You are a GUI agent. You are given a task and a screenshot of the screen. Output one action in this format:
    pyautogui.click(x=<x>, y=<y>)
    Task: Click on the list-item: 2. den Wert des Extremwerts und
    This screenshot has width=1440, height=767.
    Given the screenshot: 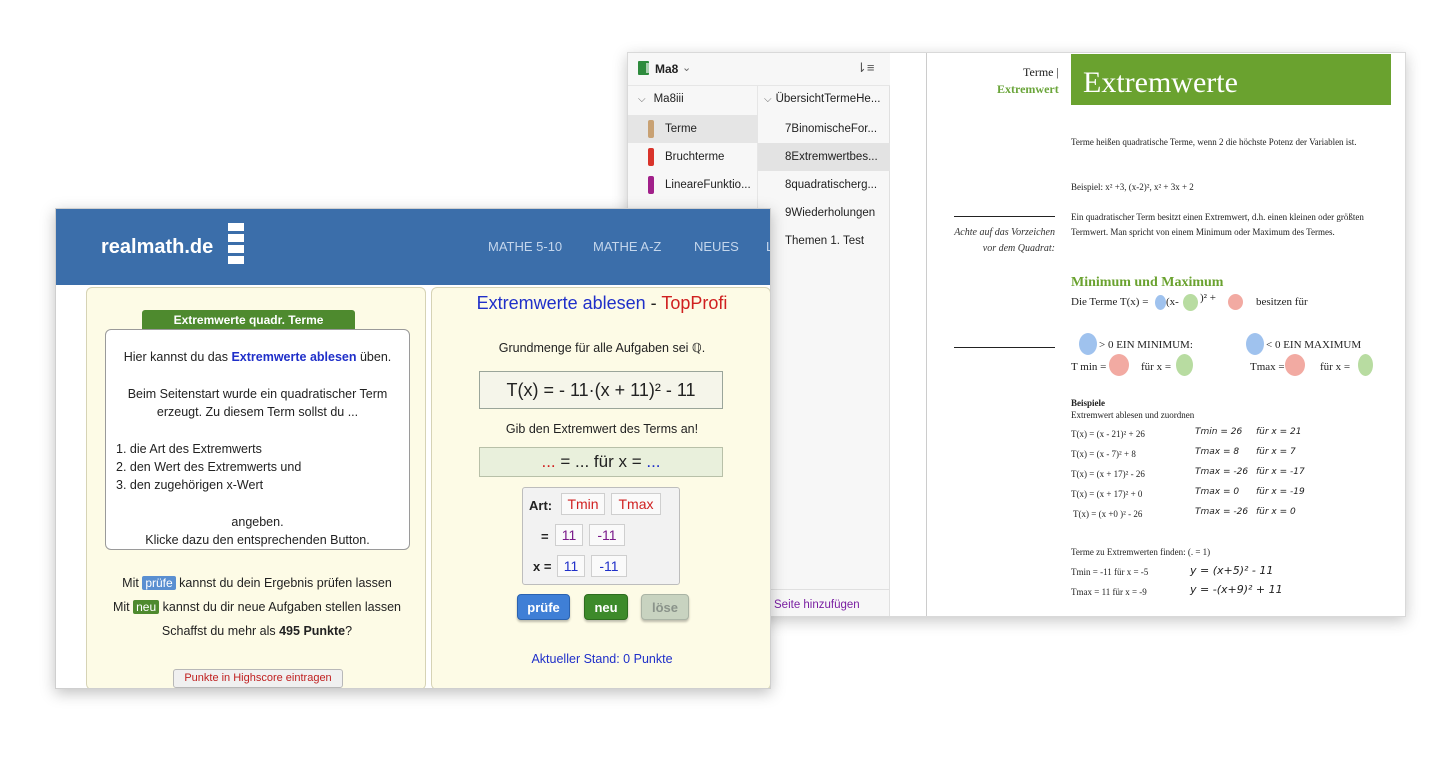 What is the action you would take?
    pyautogui.click(x=209, y=467)
    